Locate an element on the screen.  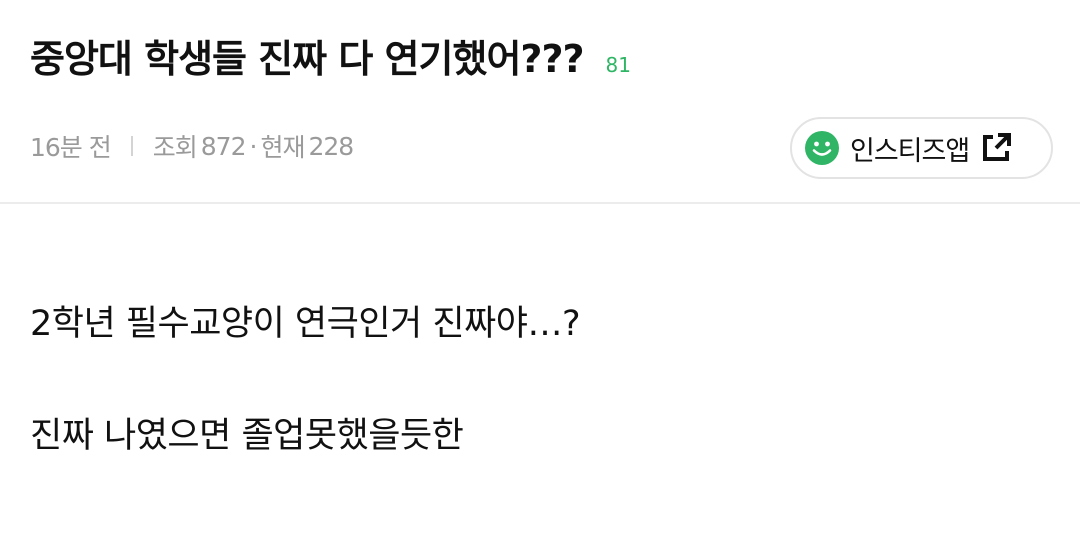
open-app-label: 인스티즈앱 is located at coordinates (910, 151).